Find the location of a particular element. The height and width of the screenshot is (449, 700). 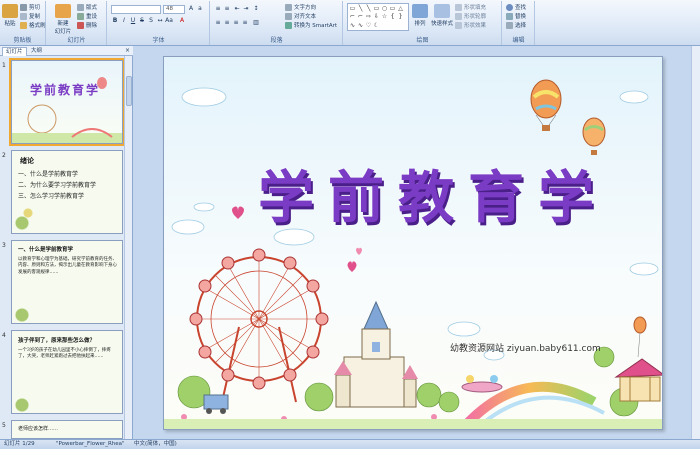

line2-shape-icon: ╲ is located at coordinates (368, 8).